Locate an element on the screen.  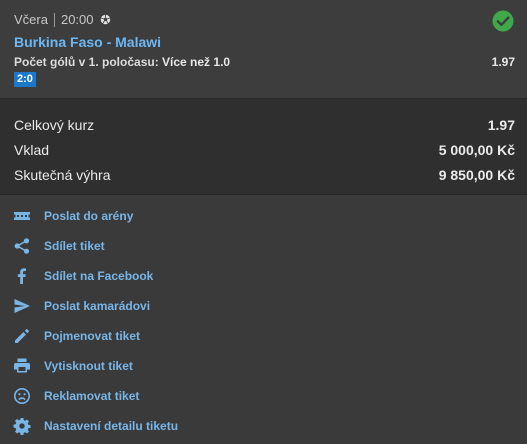
arena-icon is located at coordinates (22, 216).